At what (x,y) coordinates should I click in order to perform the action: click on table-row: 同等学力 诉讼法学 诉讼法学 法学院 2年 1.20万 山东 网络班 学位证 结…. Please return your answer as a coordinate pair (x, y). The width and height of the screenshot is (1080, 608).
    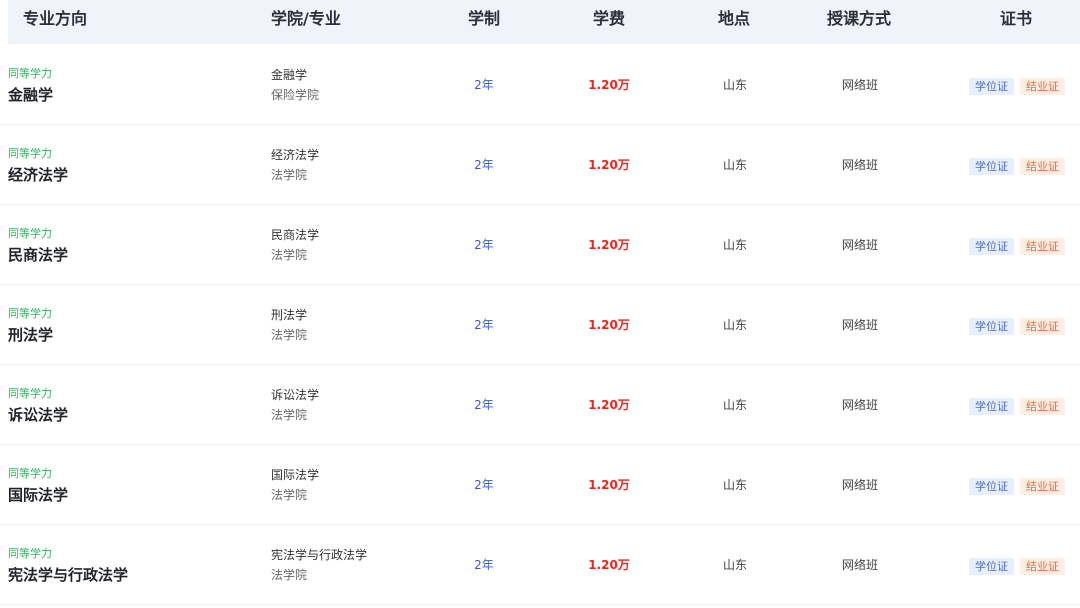
    Looking at the image, I should click on (540, 405).